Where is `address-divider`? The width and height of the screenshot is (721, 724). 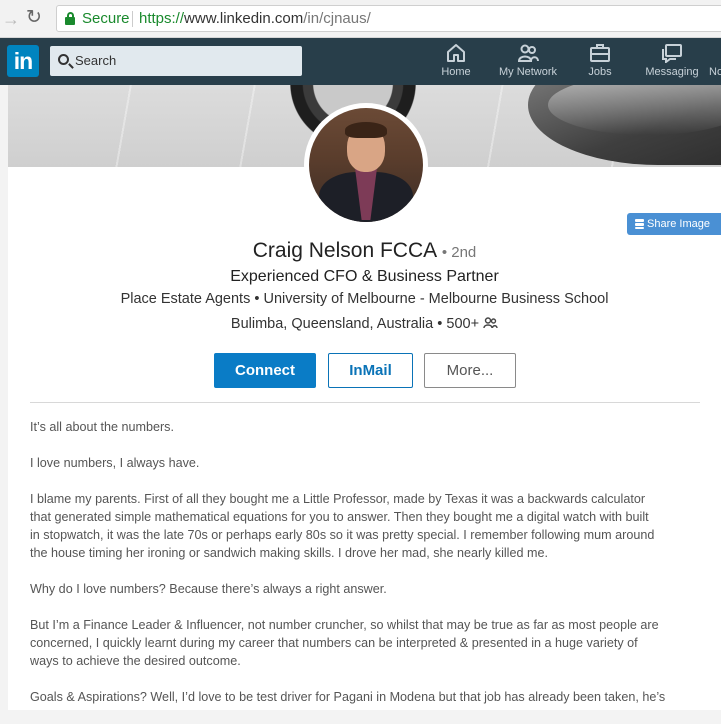 address-divider is located at coordinates (132, 19).